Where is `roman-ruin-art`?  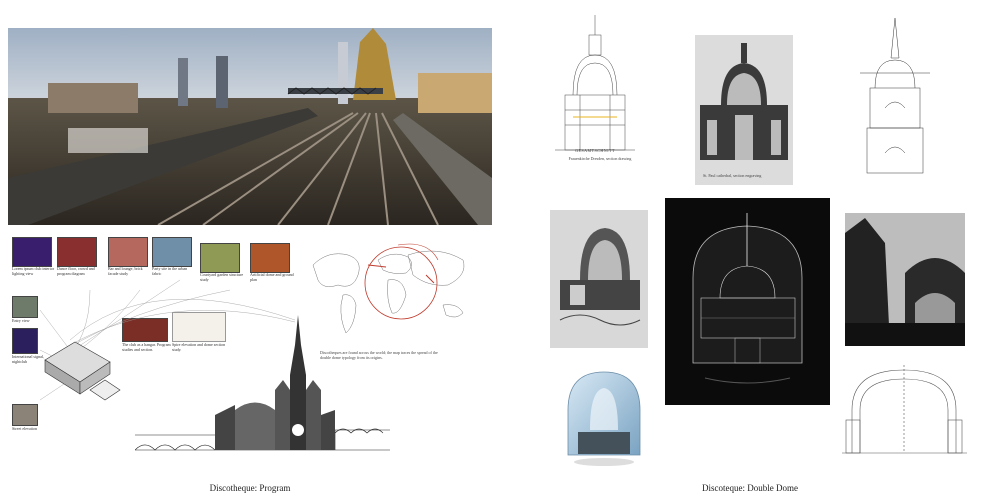 roman-ruin-art is located at coordinates (905, 279).